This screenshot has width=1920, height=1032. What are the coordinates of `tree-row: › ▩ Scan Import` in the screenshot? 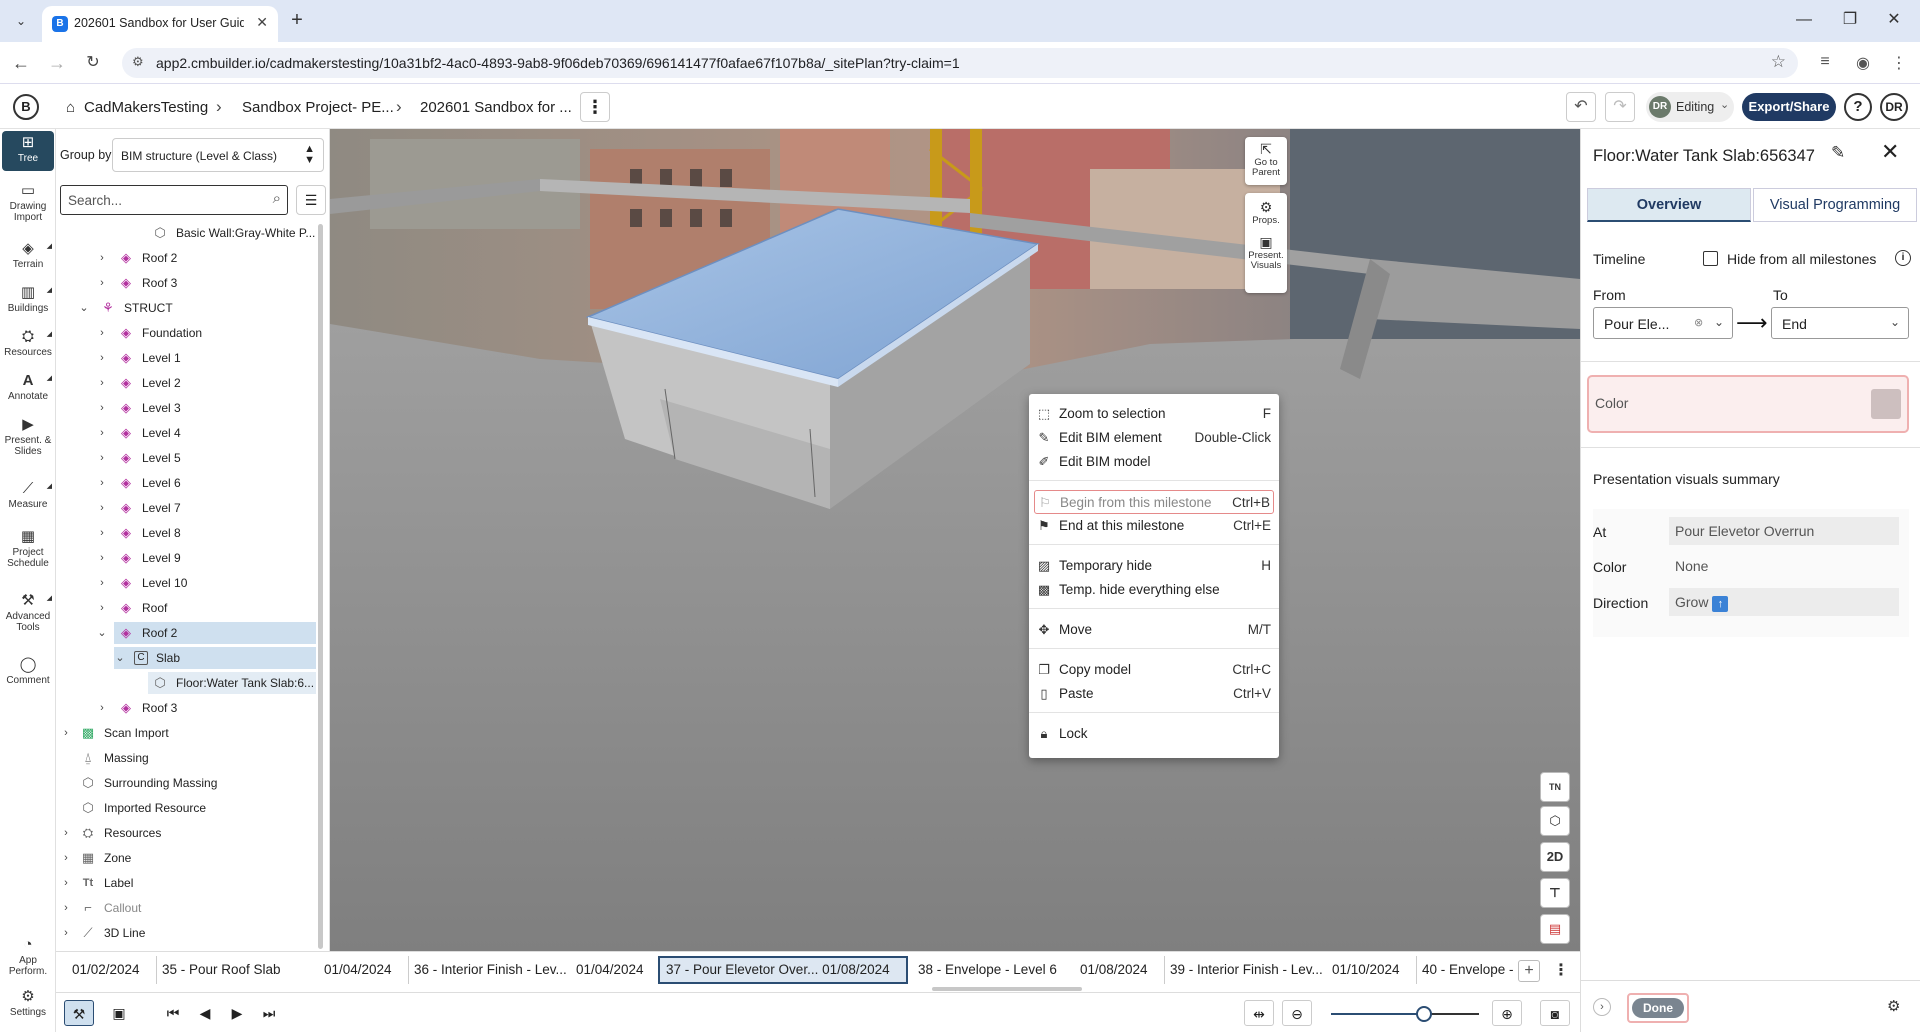 It's located at (187, 733).